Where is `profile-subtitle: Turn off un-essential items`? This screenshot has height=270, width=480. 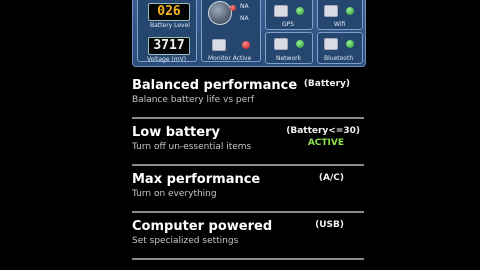
profile-subtitle: Turn off un-essential items is located at coordinates (192, 147).